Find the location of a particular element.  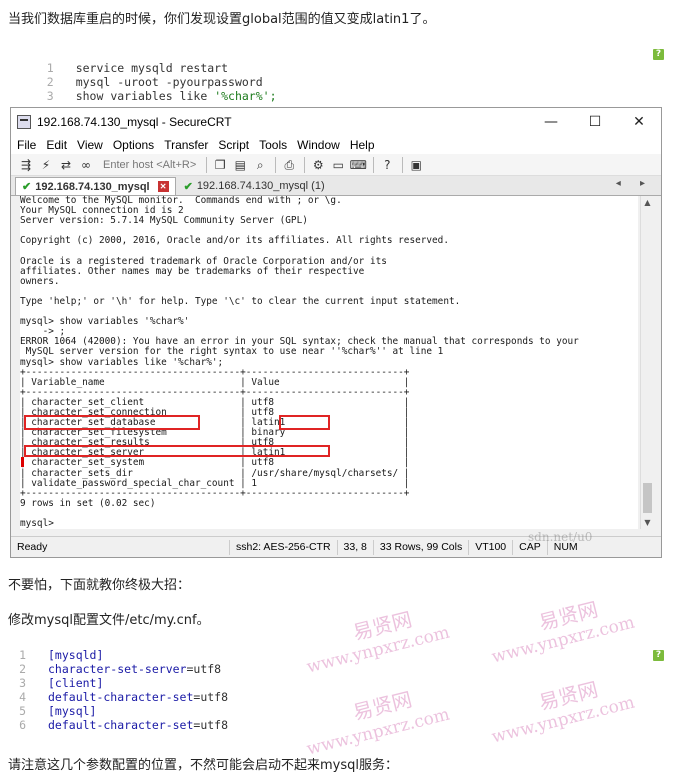

quick-connect-icon: ⚡ is located at coordinates (46, 165).